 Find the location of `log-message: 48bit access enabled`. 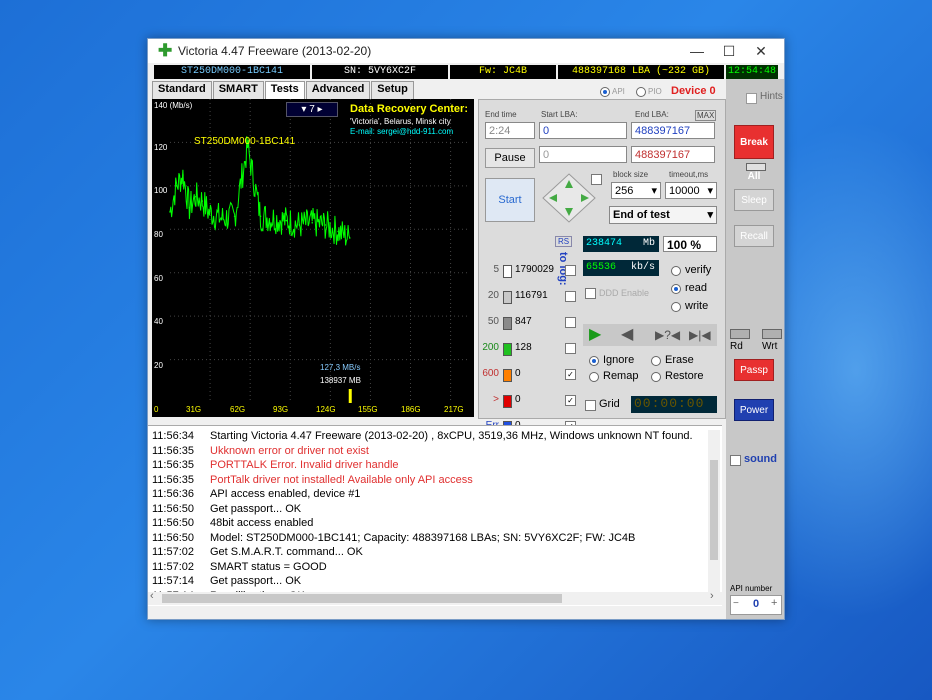

log-message: 48bit access enabled is located at coordinates (262, 523).